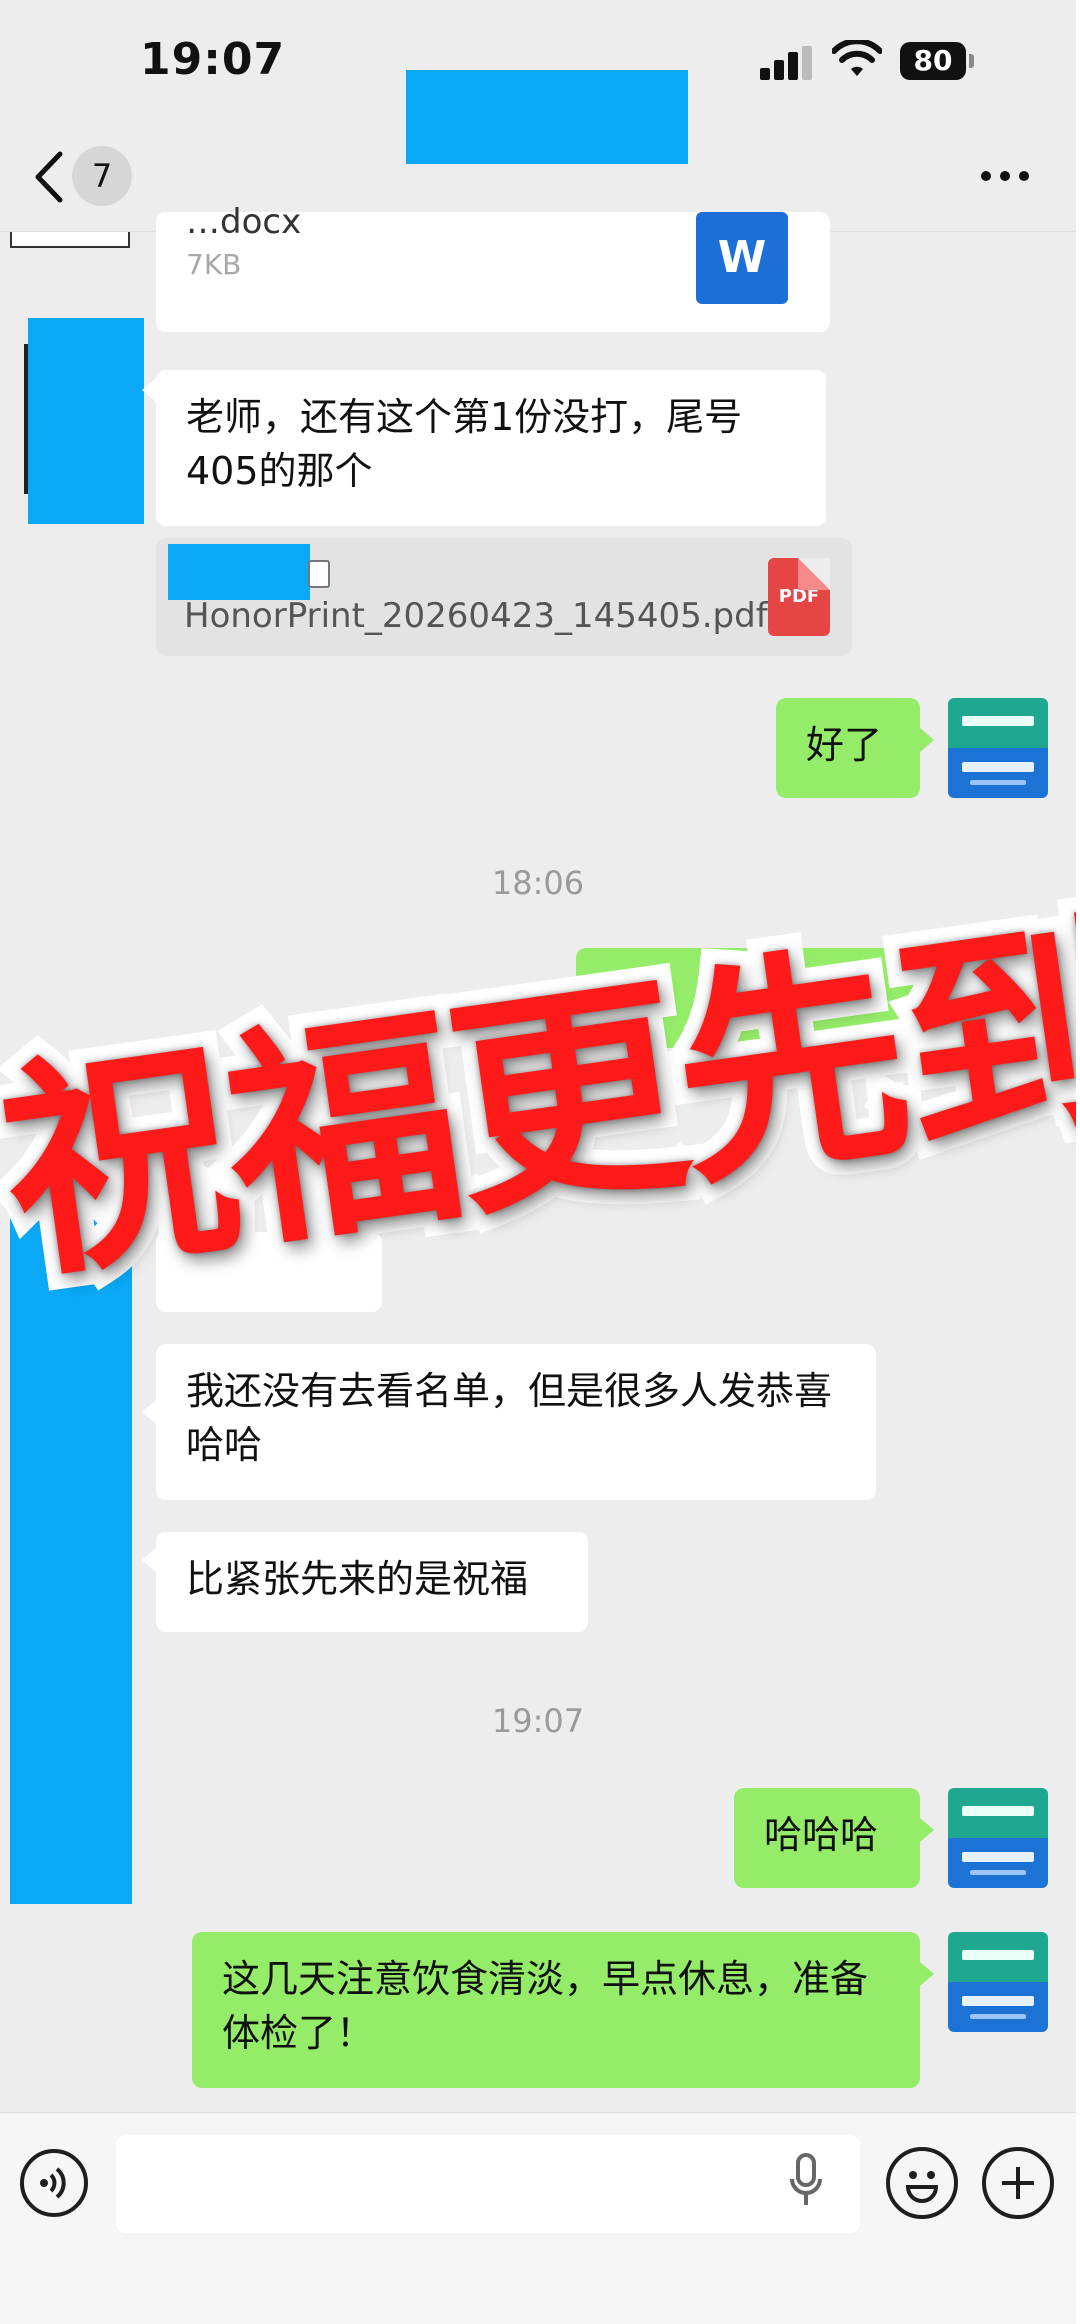 Image resolution: width=1080 pixels, height=2324 pixels. I want to click on battery-indicator: 80, so click(933, 61).